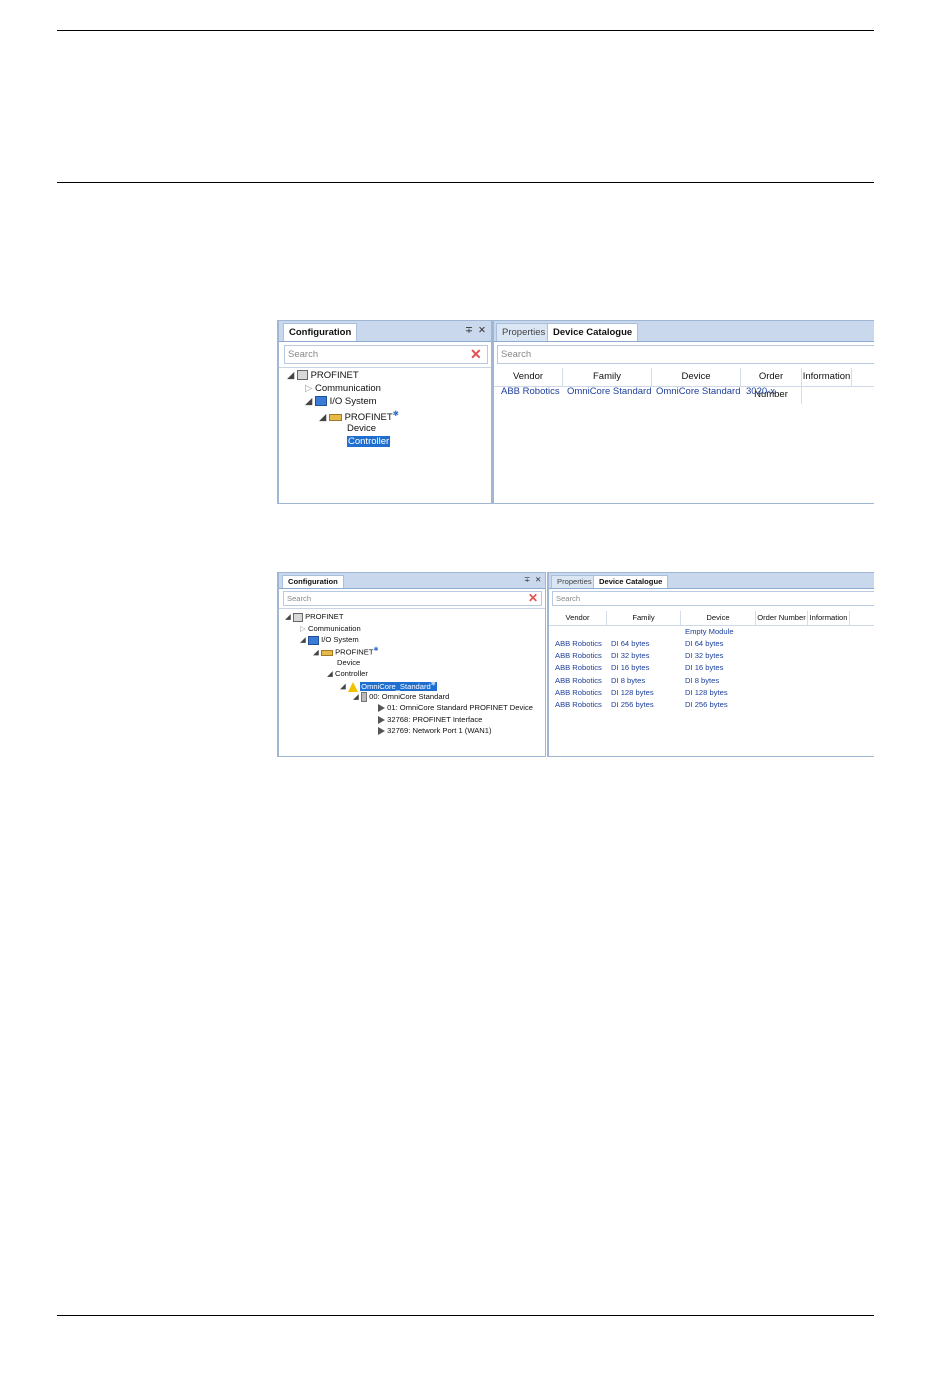 The image size is (950, 1378). I want to click on tree-node-slot-00: ◢ 00: OmniCore Standard, so click(401, 697).